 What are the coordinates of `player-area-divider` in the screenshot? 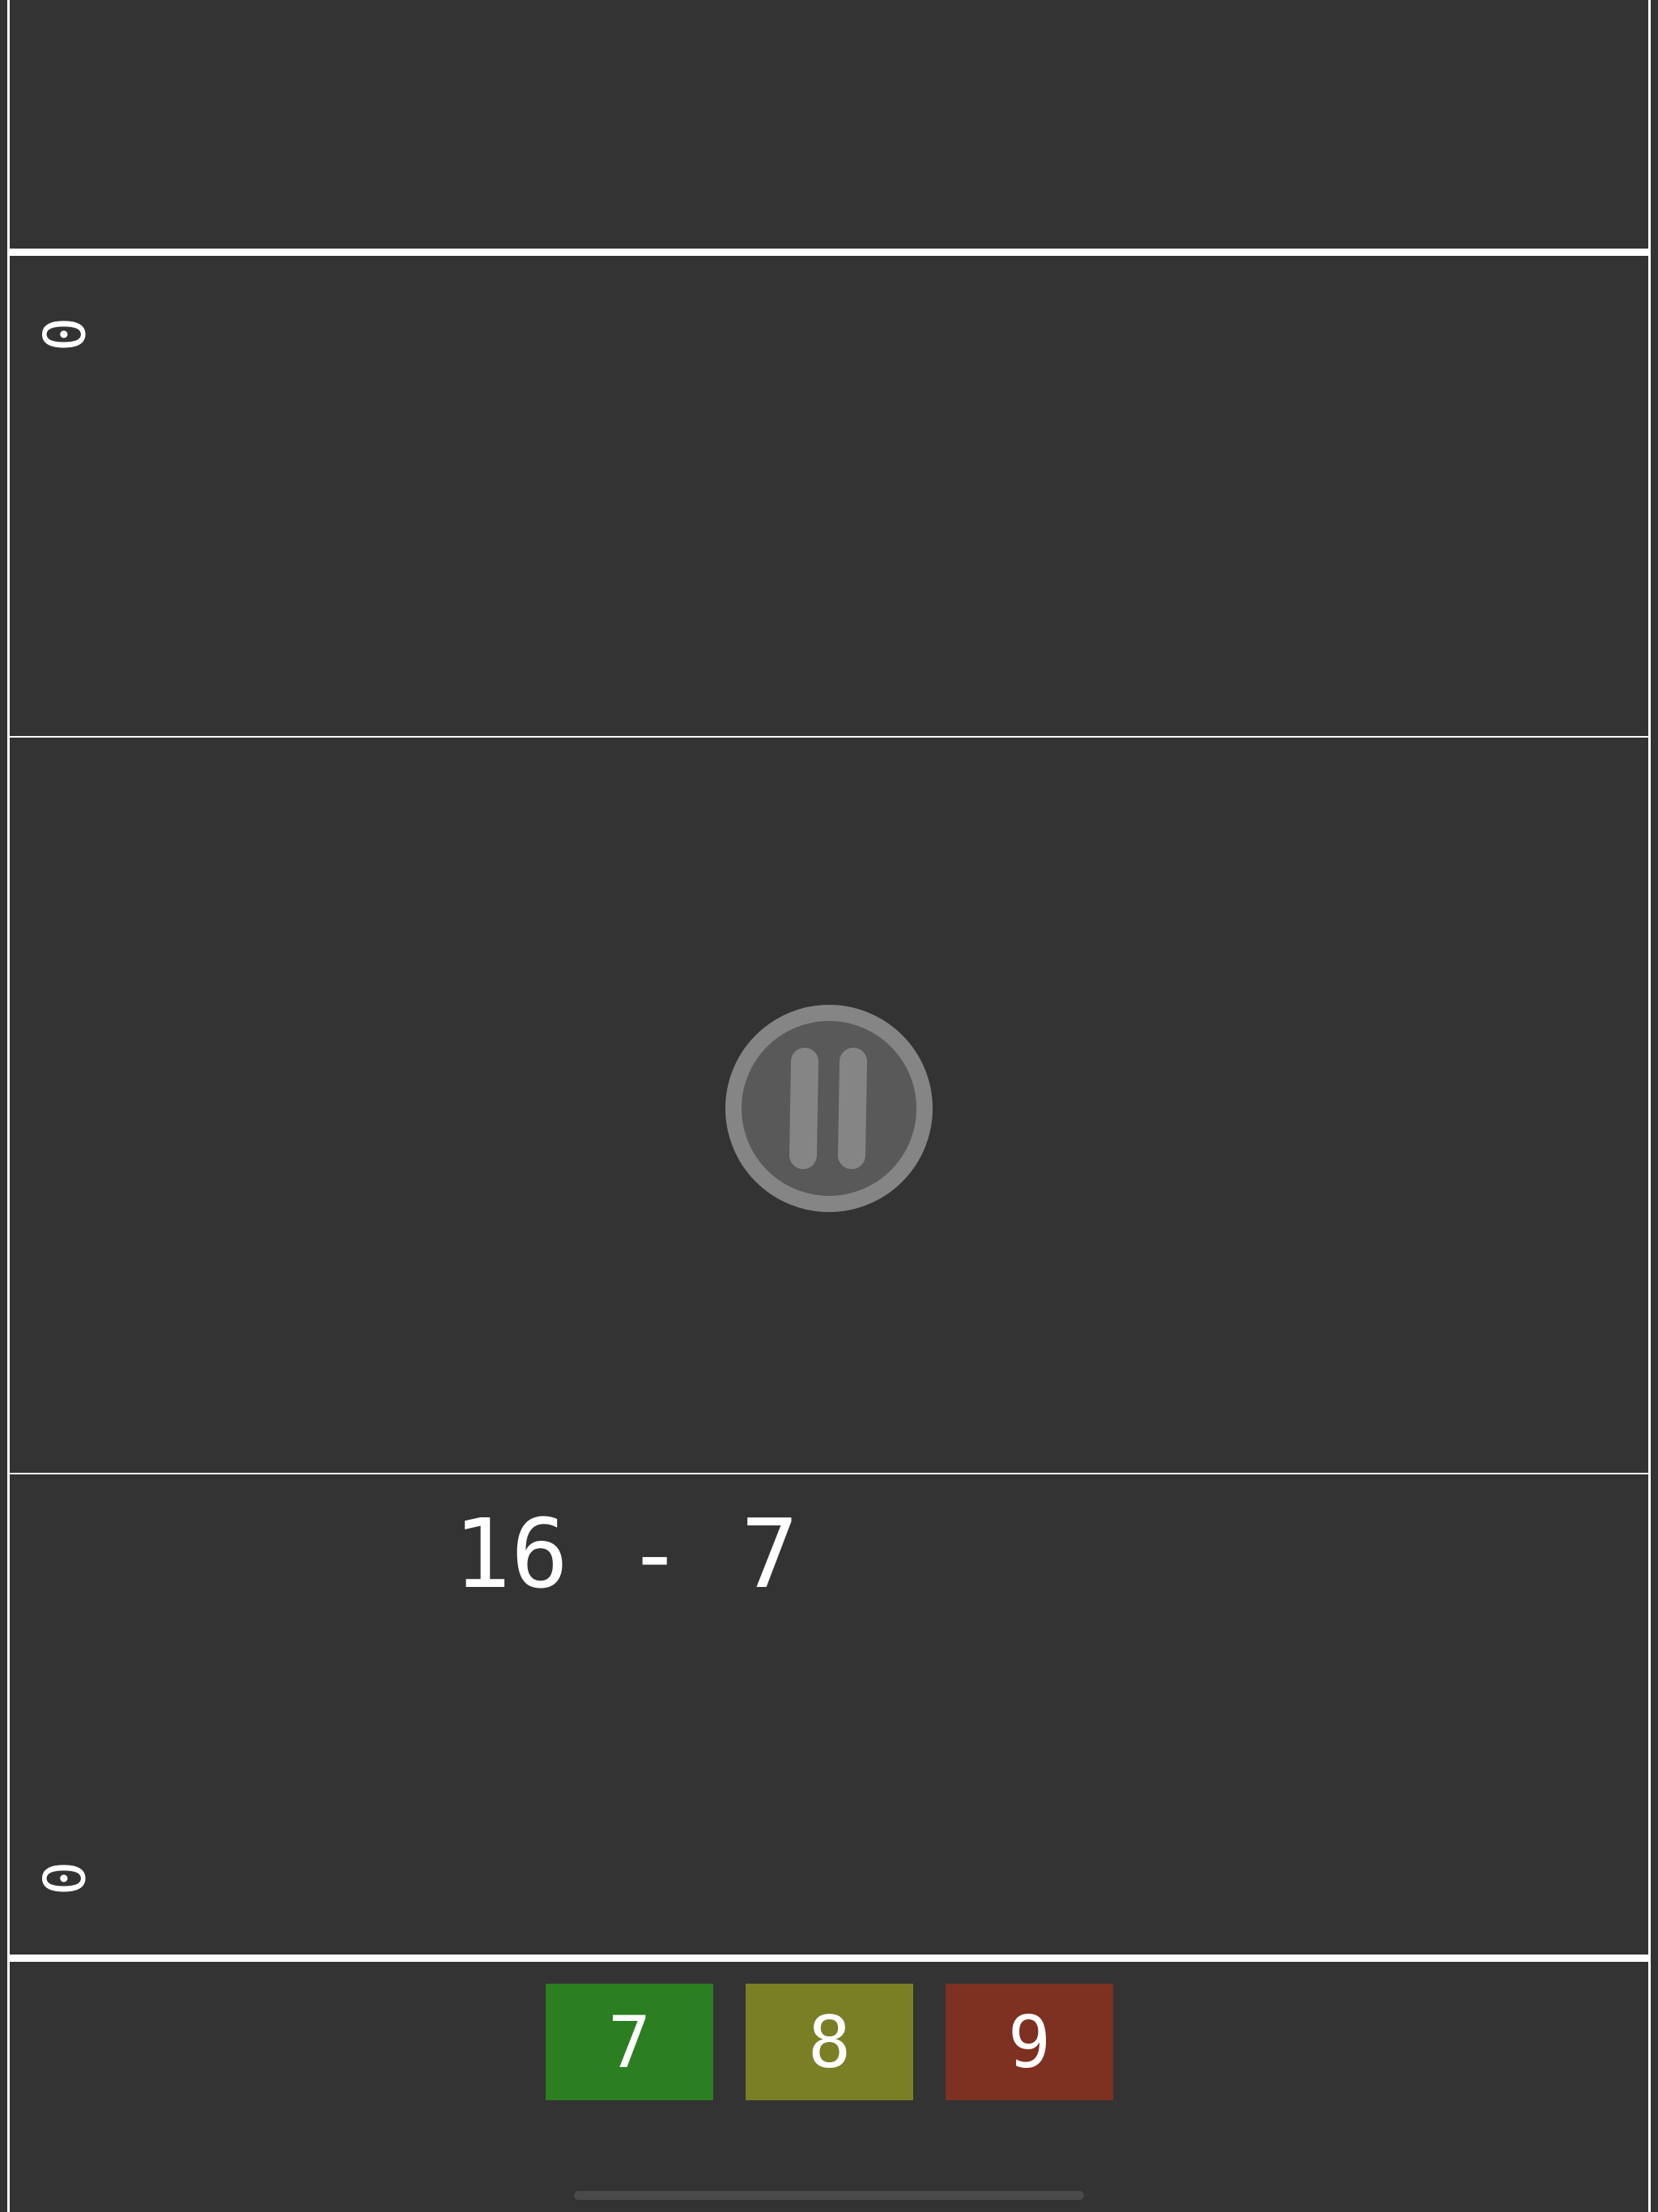 It's located at (829, 1959).